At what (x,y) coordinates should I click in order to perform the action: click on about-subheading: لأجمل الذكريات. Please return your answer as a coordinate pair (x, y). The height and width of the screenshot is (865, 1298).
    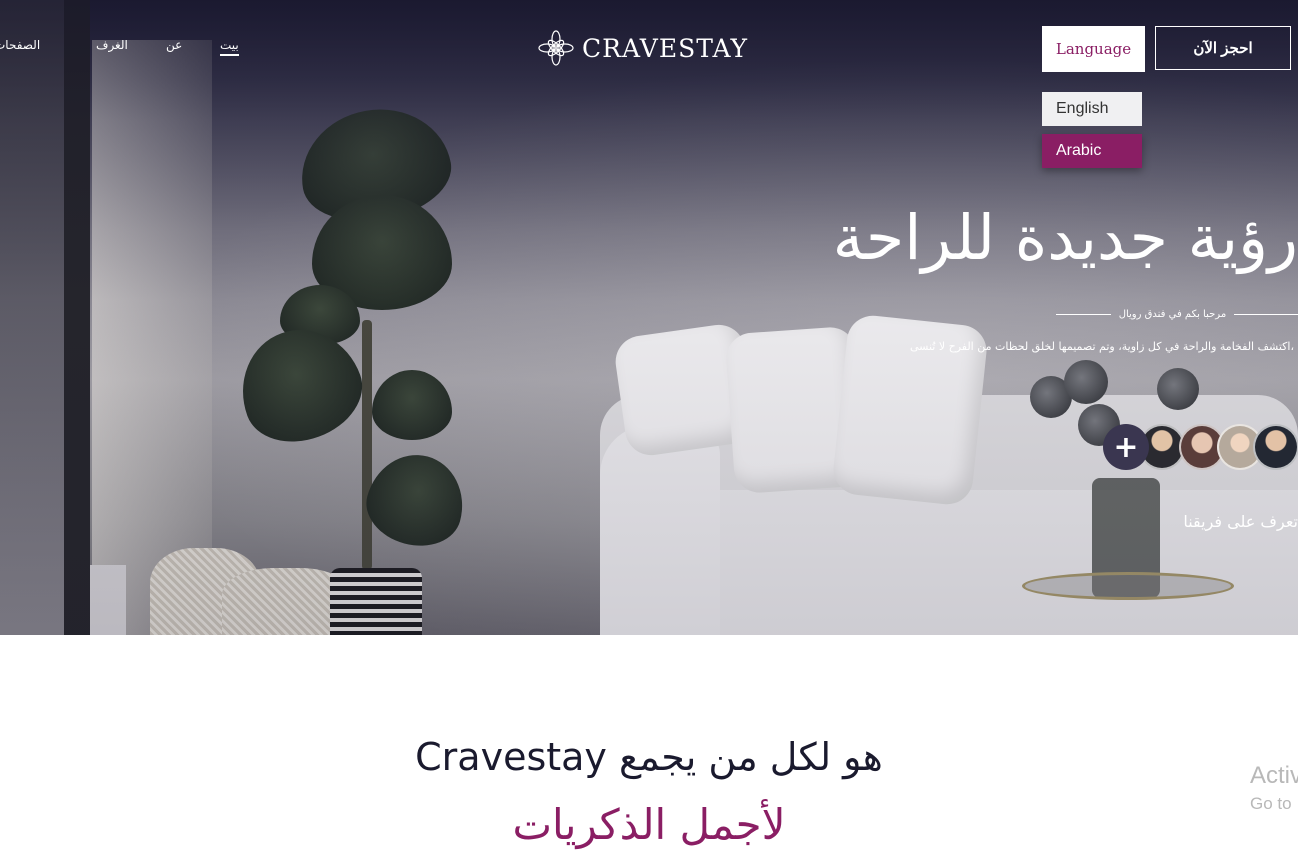
    Looking at the image, I should click on (649, 824).